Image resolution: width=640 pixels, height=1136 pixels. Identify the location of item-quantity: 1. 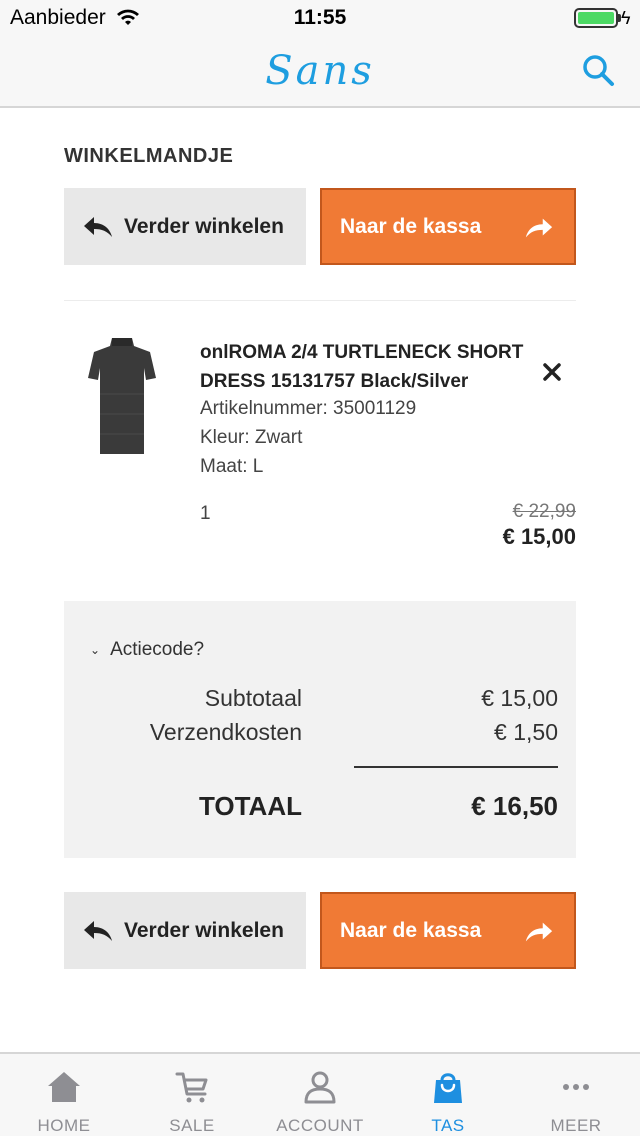
(205, 514).